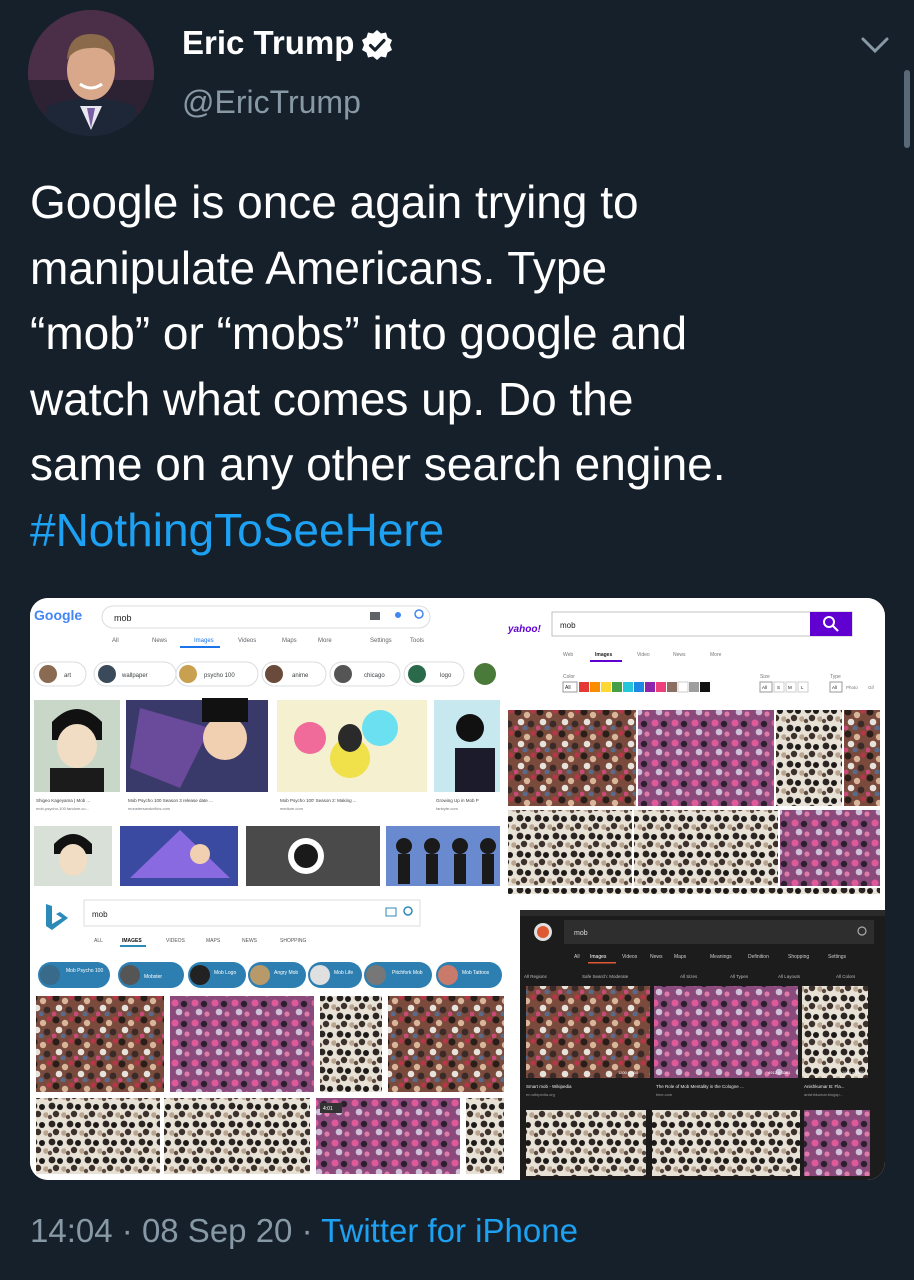 This screenshot has height=1280, width=914. I want to click on google-chip: logo, so click(446, 676).